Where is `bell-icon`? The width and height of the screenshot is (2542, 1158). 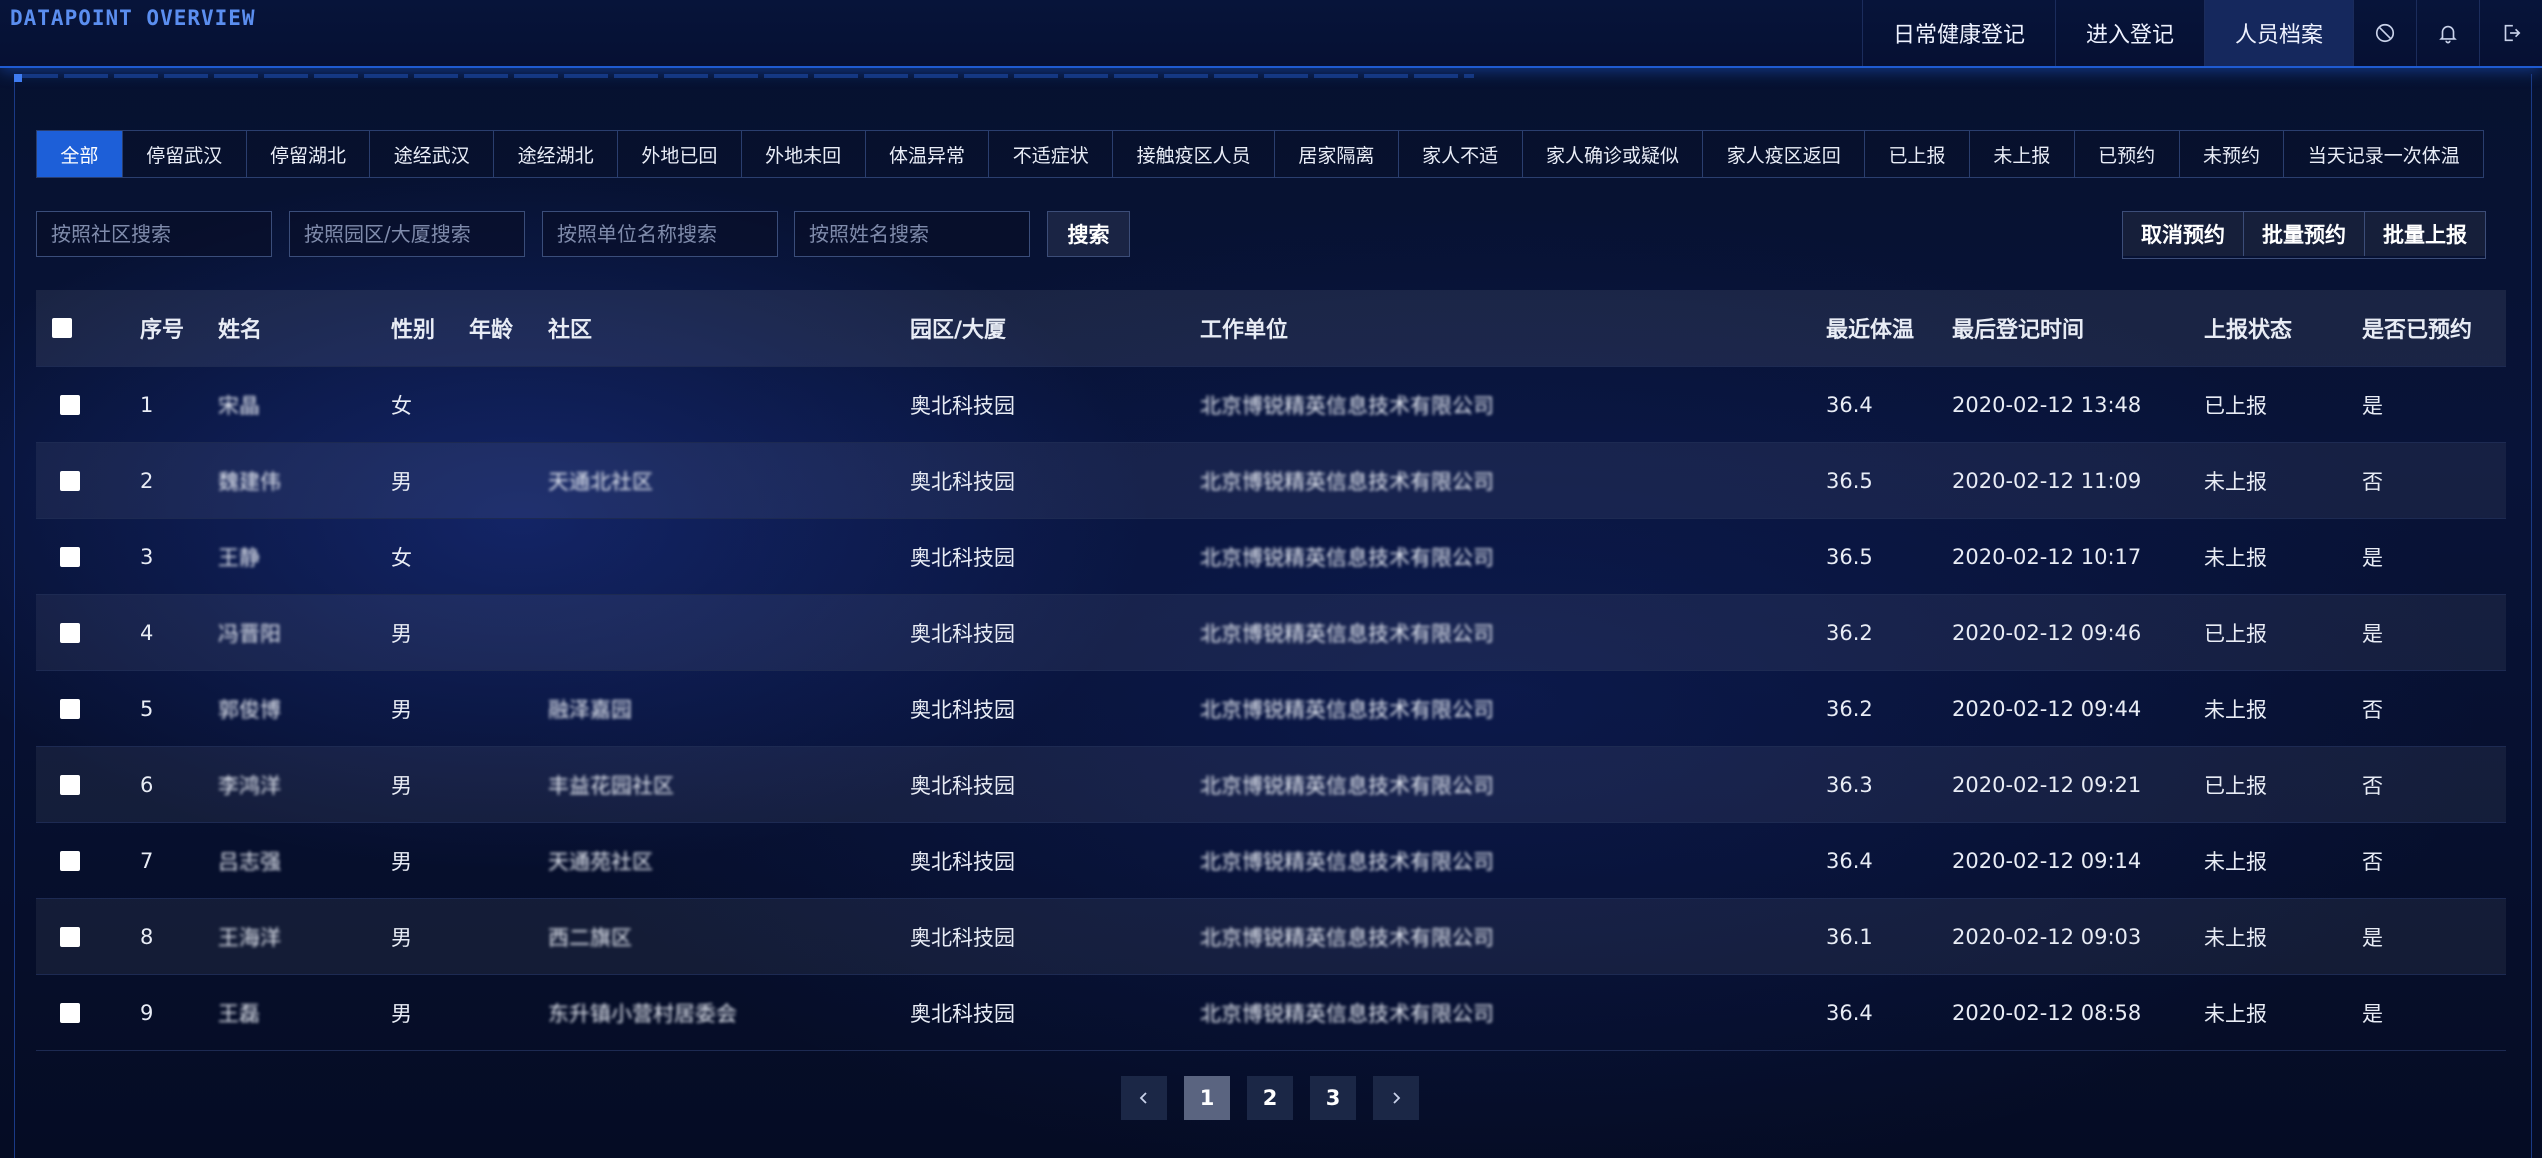
bell-icon is located at coordinates (2447, 33).